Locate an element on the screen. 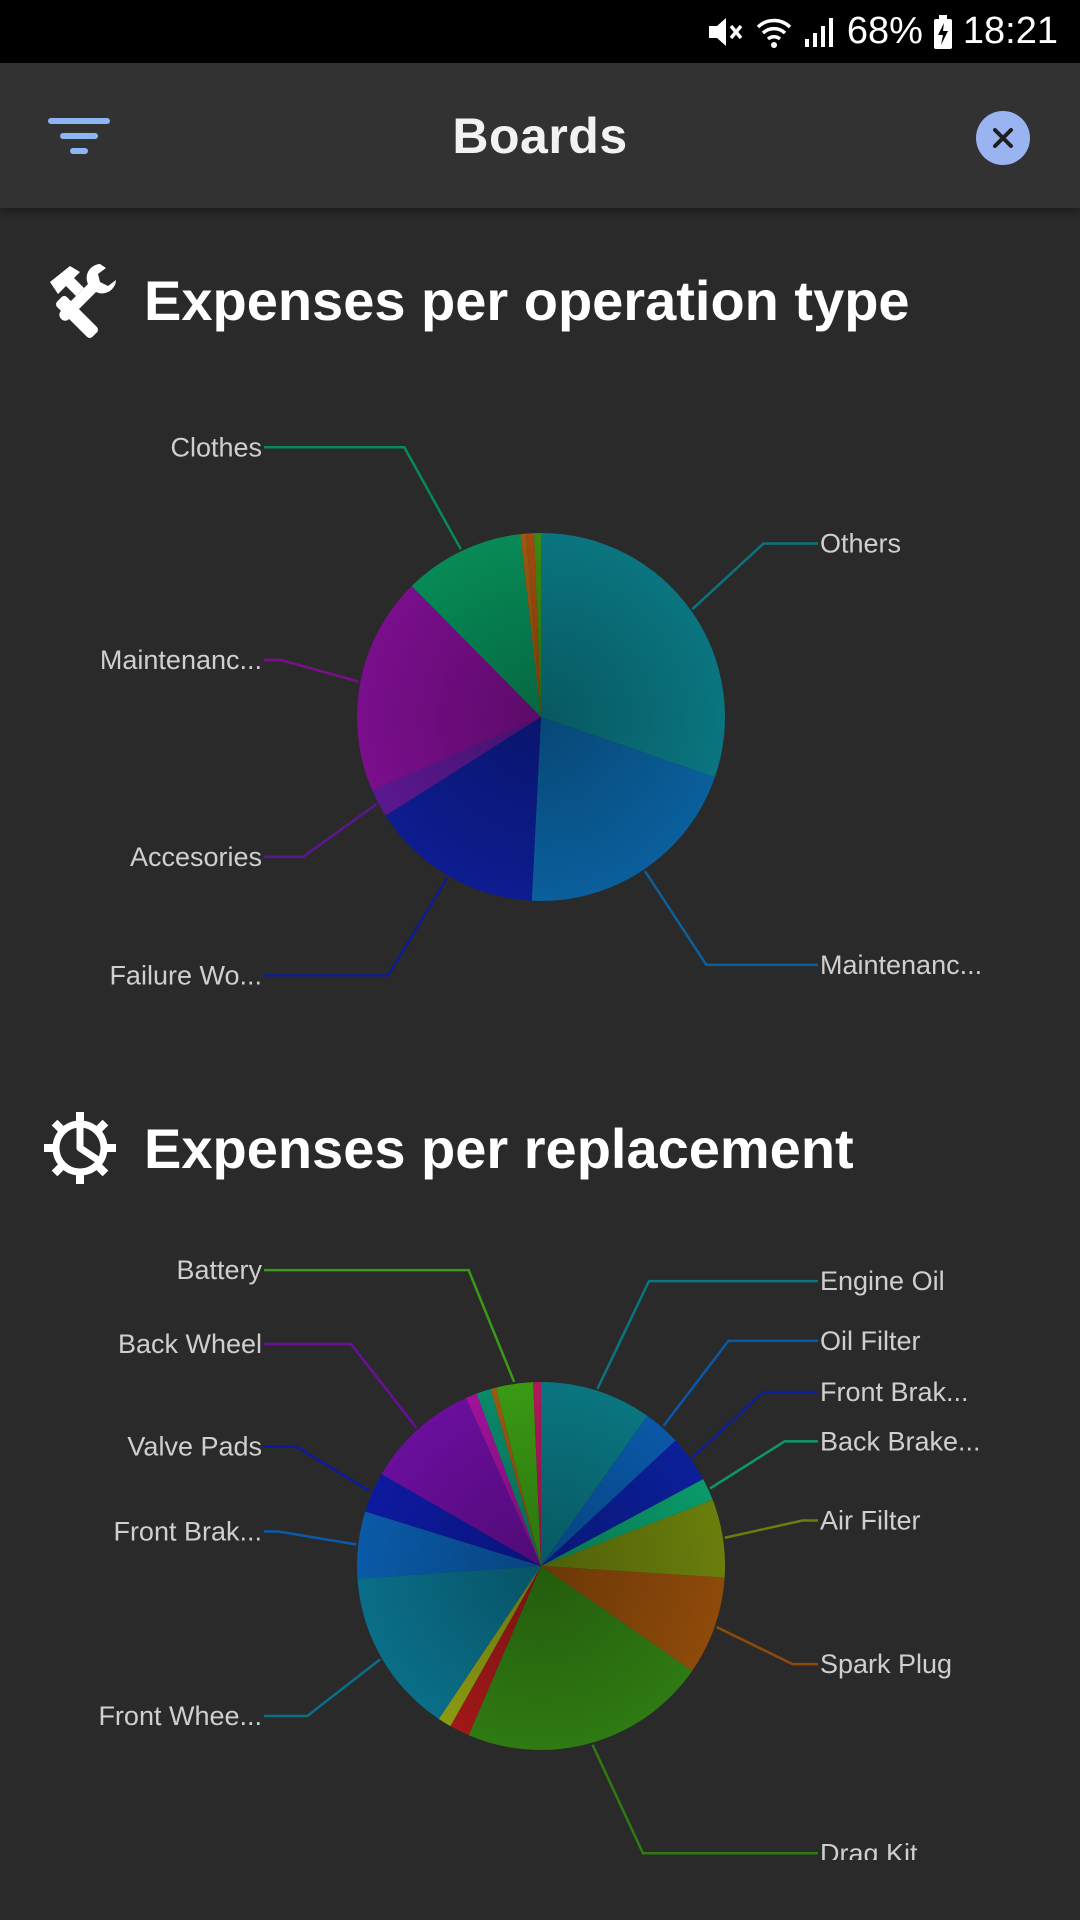  leader-line-air-filter is located at coordinates (771, 1529).